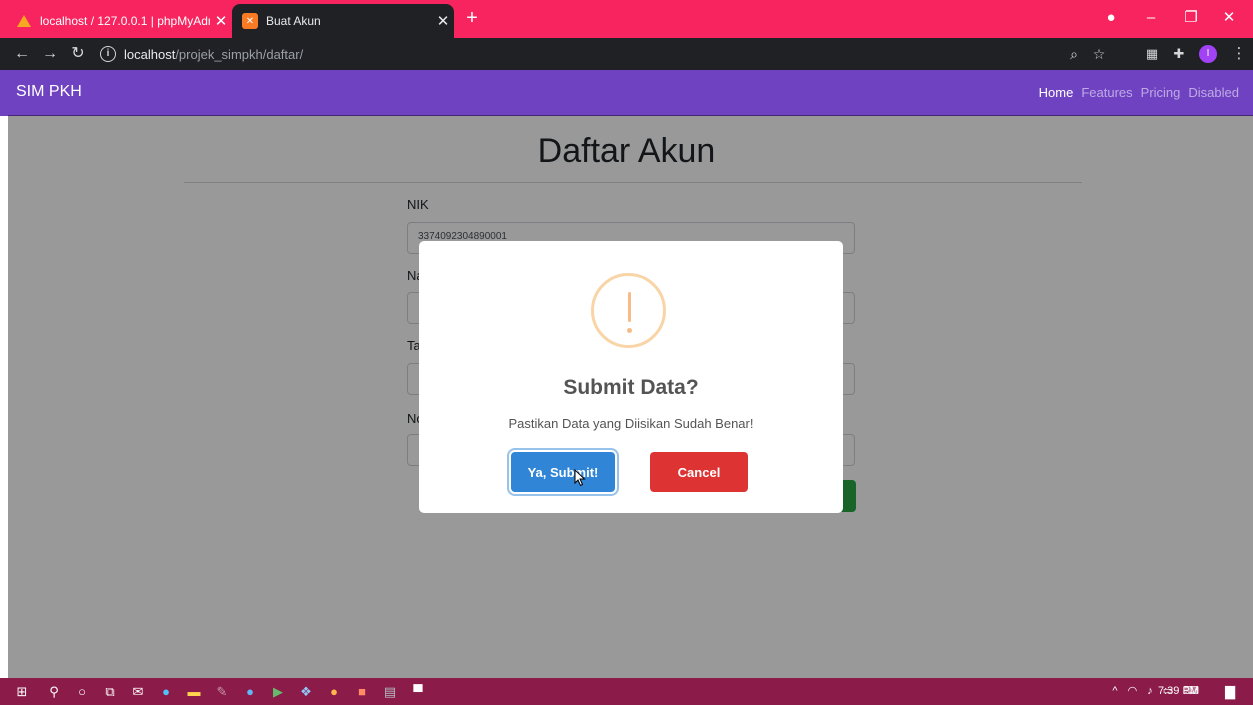 The height and width of the screenshot is (705, 1253). I want to click on nav-link-home: Home, so click(1056, 92).